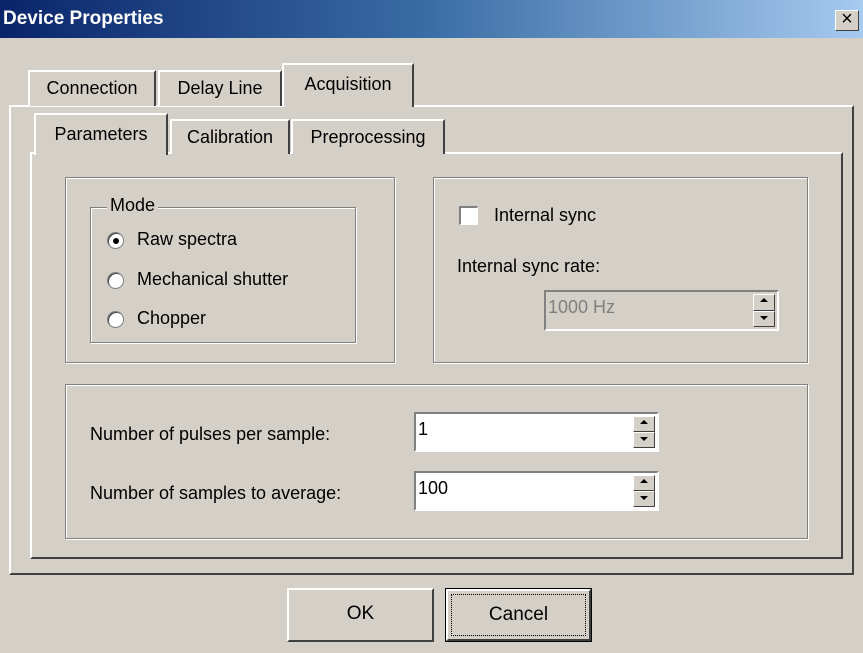 The height and width of the screenshot is (653, 863). I want to click on cancel-button: Cancel, so click(518, 615).